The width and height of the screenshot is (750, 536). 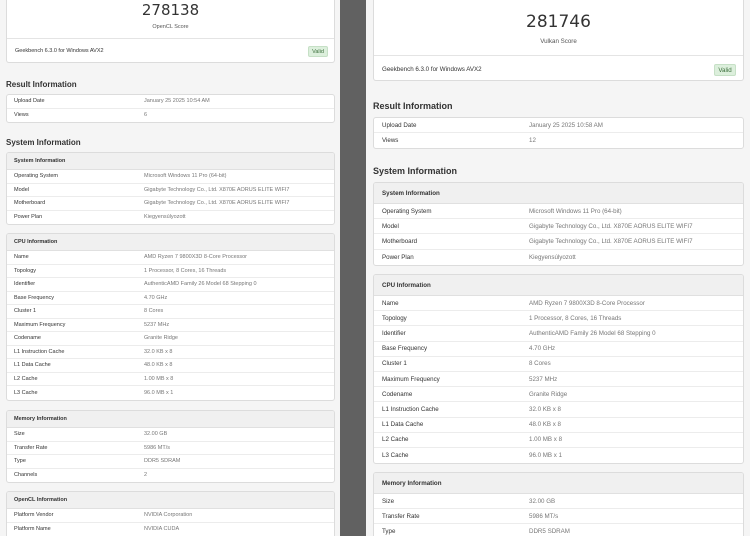 I want to click on row-value: 5237 MHz, so click(x=157, y=324).